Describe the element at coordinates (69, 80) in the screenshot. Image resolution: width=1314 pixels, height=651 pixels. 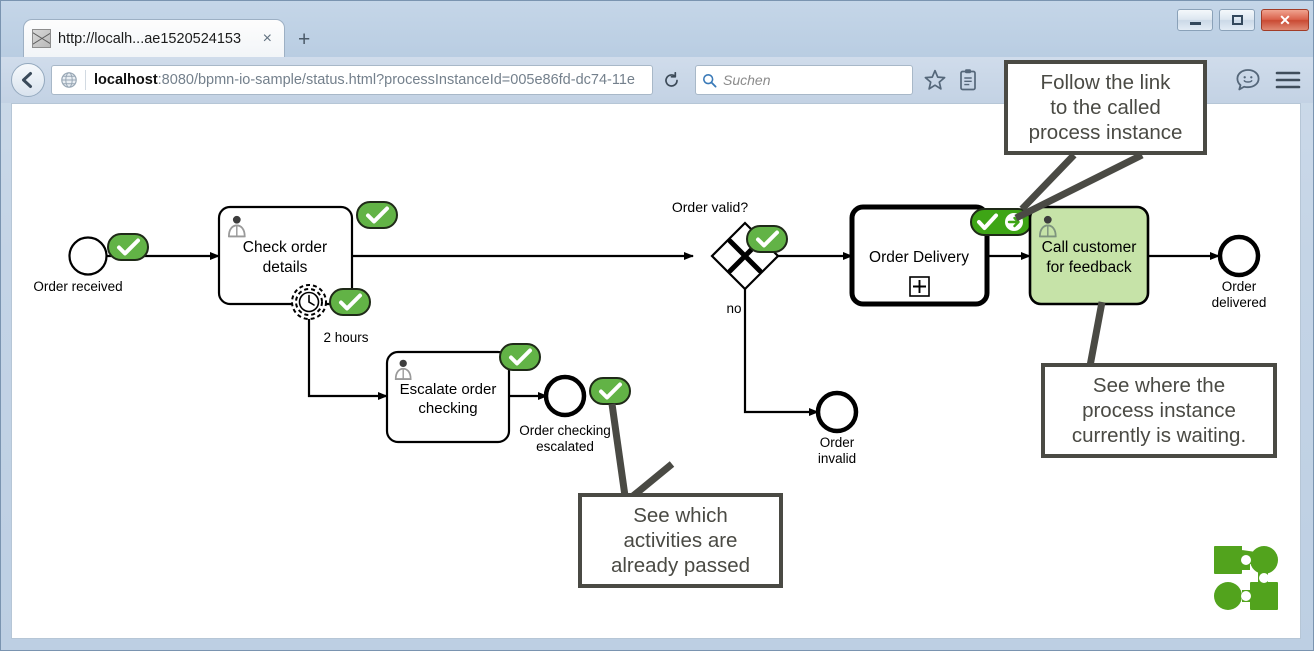
I see `globe-icon` at that location.